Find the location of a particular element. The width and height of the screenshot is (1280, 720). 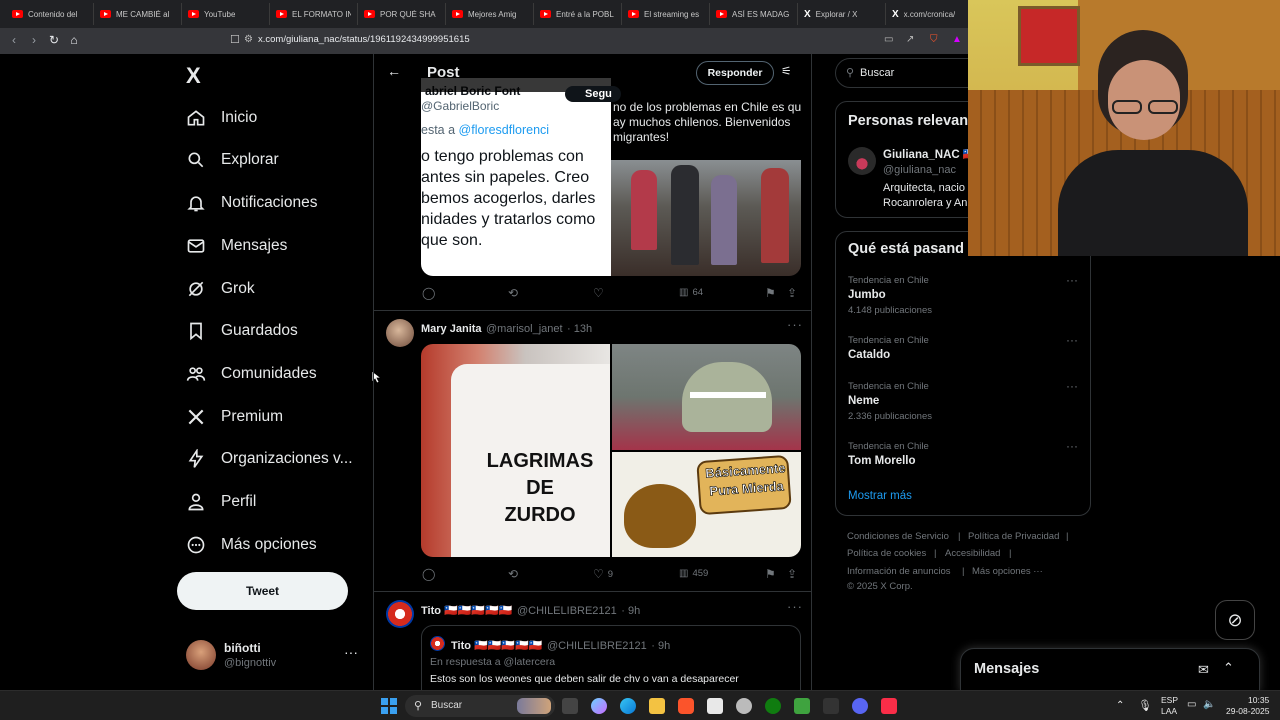

site-info-icon: ⚙ is located at coordinates (248, 39).